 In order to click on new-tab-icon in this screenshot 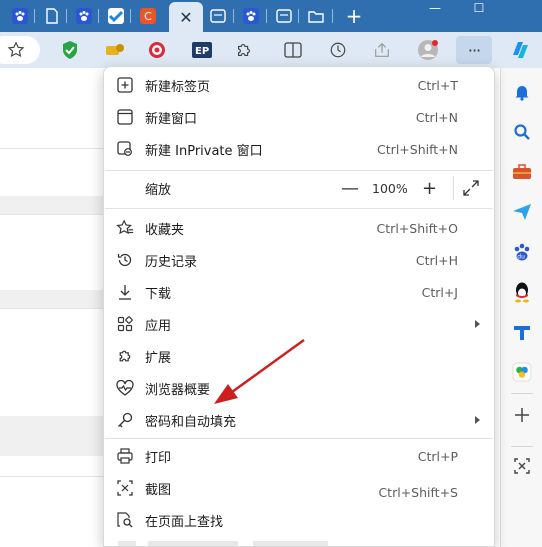, I will do `click(125, 85)`.